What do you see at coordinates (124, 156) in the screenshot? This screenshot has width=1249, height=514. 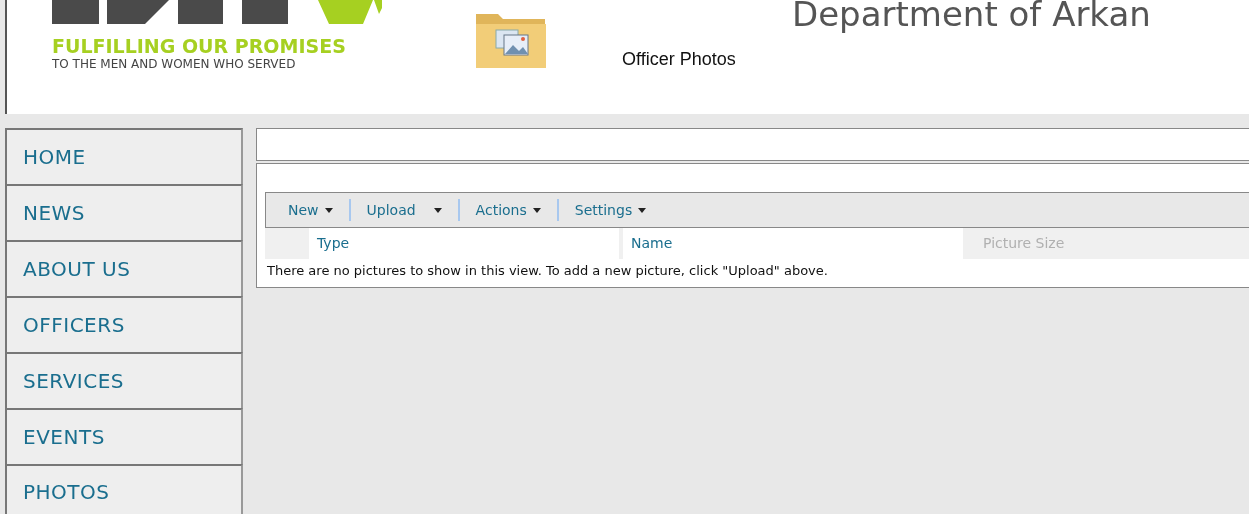 I see `nav-item: HOME` at bounding box center [124, 156].